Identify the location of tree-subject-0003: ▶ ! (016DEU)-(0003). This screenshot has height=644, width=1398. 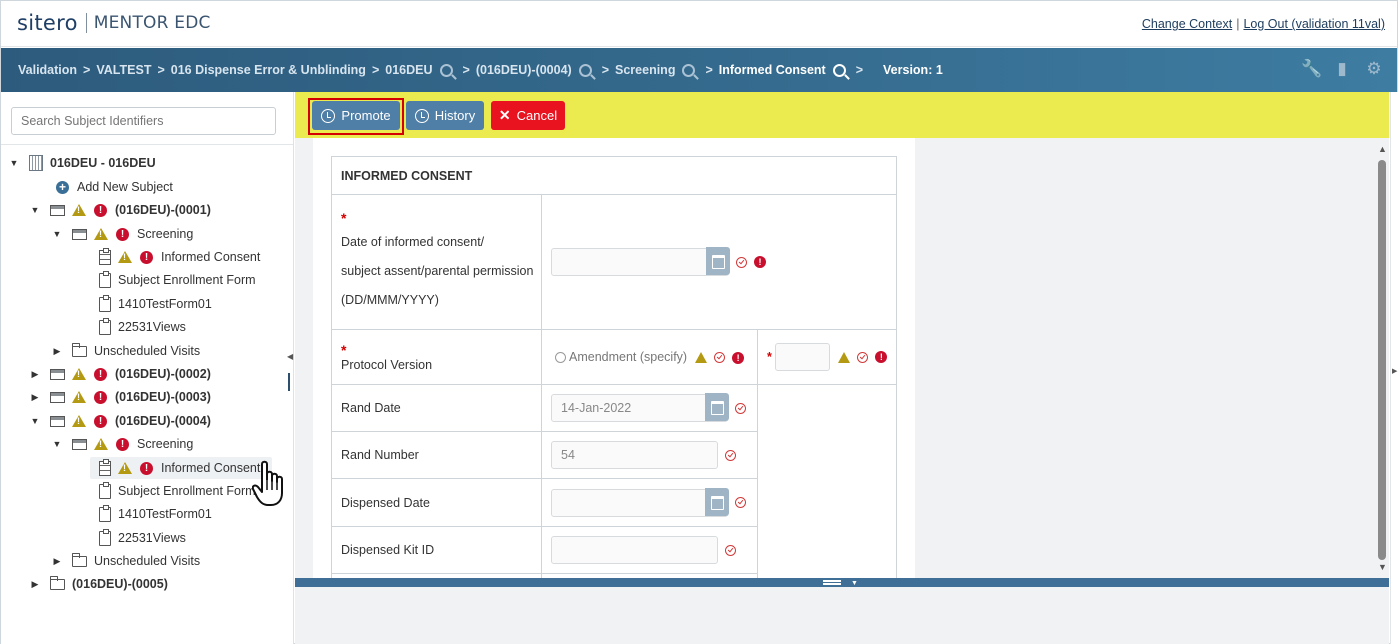
(120, 397).